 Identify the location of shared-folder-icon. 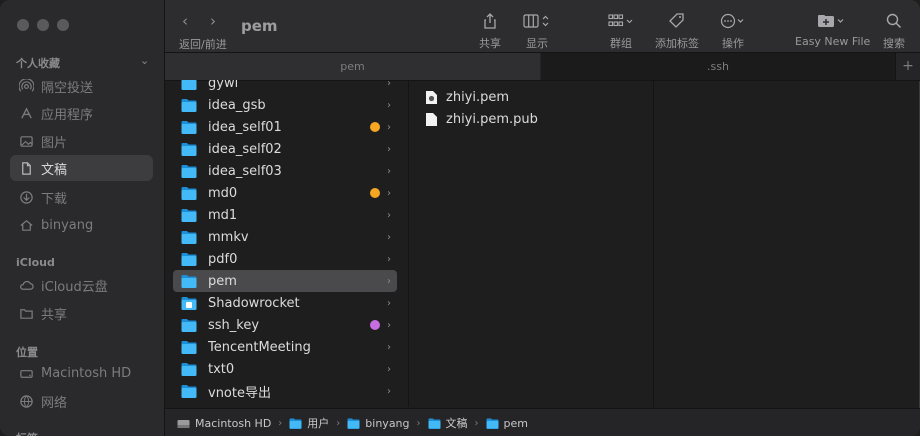
(26, 313).